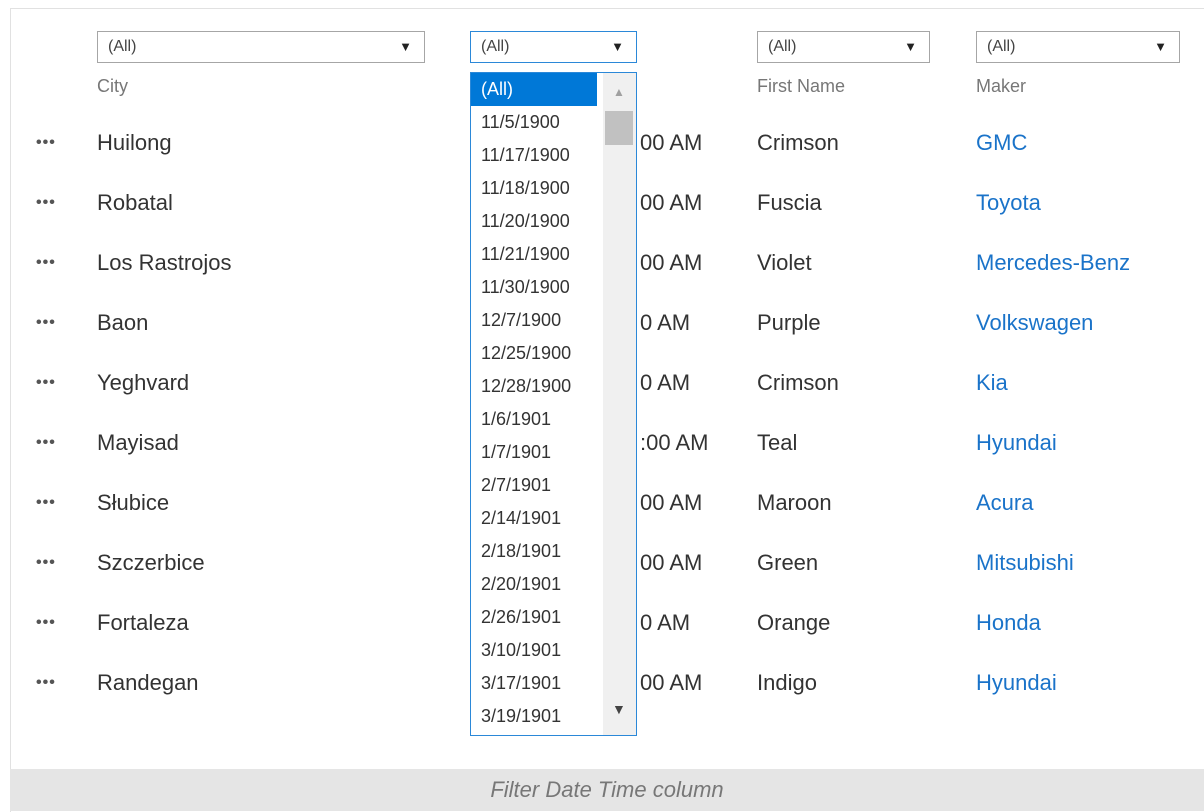 The height and width of the screenshot is (812, 1204). What do you see at coordinates (1001, 86) in the screenshot?
I see `column-header-maker: Maker` at bounding box center [1001, 86].